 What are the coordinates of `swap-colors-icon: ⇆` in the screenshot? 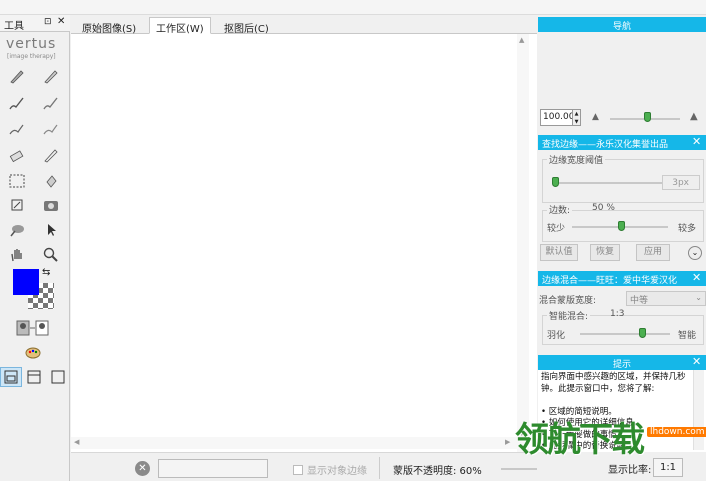 It's located at (46, 272).